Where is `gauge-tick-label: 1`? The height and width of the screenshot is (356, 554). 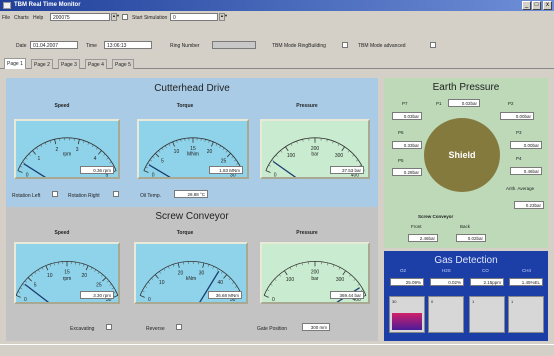 gauge-tick-label: 1 is located at coordinates (39, 159).